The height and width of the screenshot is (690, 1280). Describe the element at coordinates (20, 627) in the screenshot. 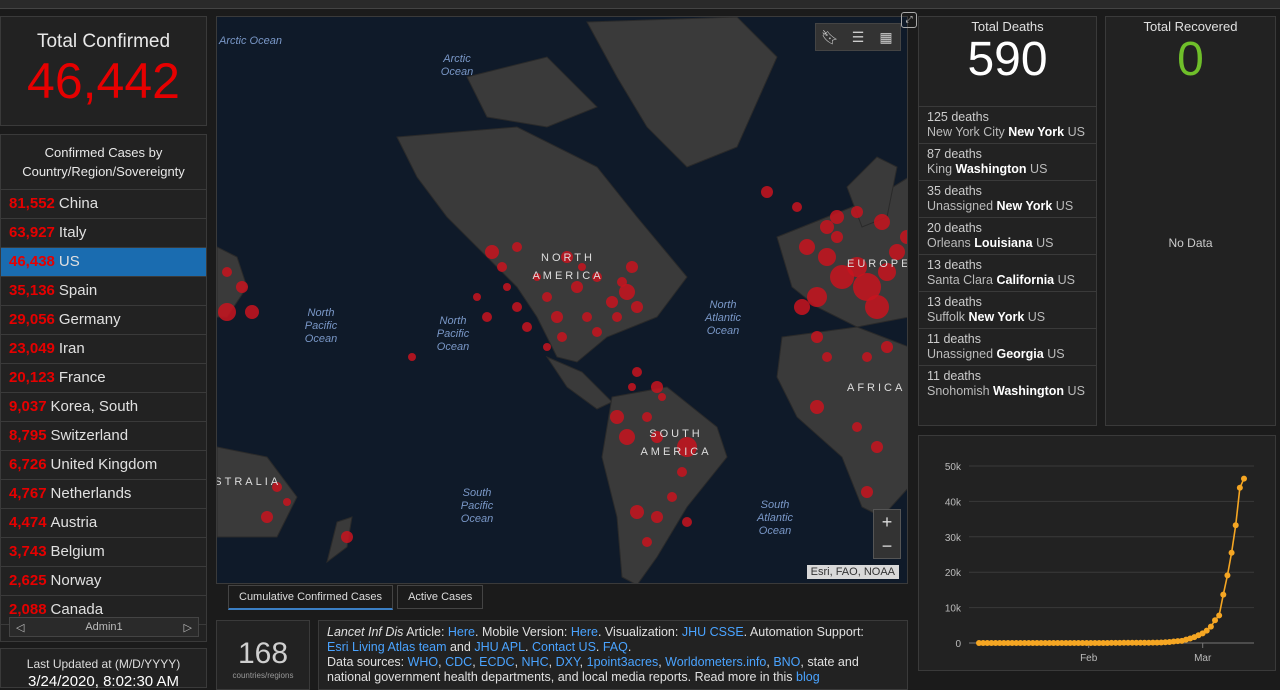

I see `chevron-left-icon: ◁` at that location.